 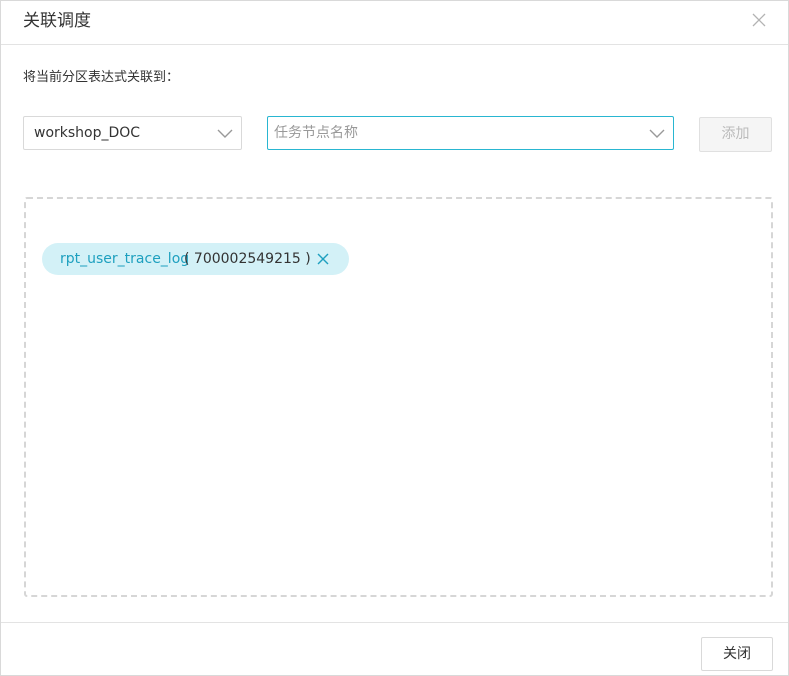 I want to click on dialog-title: 关联调度, so click(x=57, y=21).